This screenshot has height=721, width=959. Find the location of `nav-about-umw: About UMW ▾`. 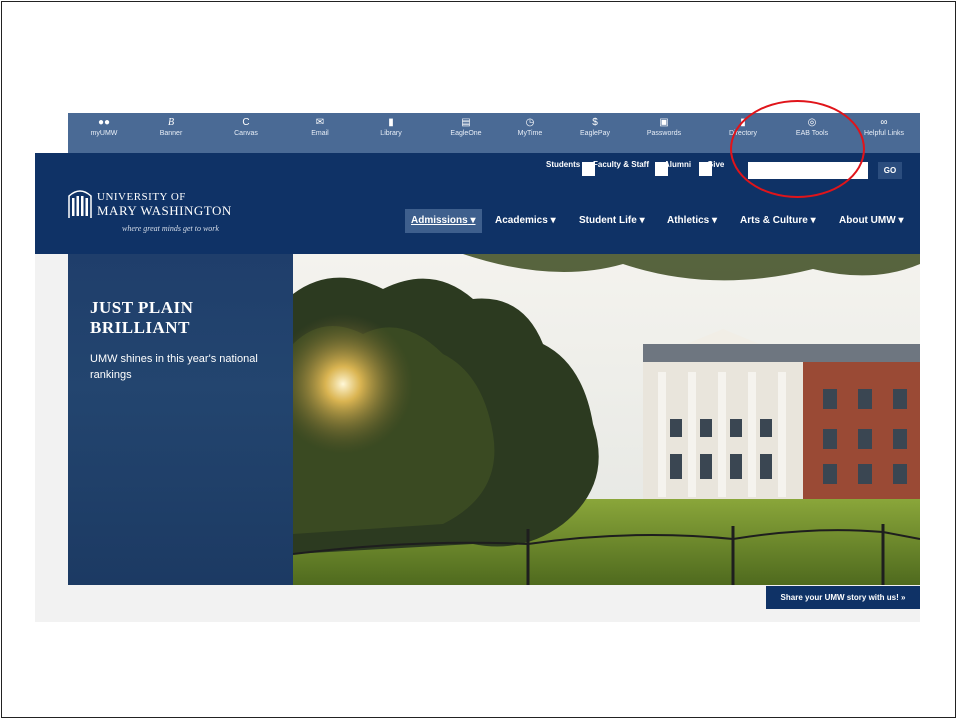

nav-about-umw: About UMW ▾ is located at coordinates (871, 221).